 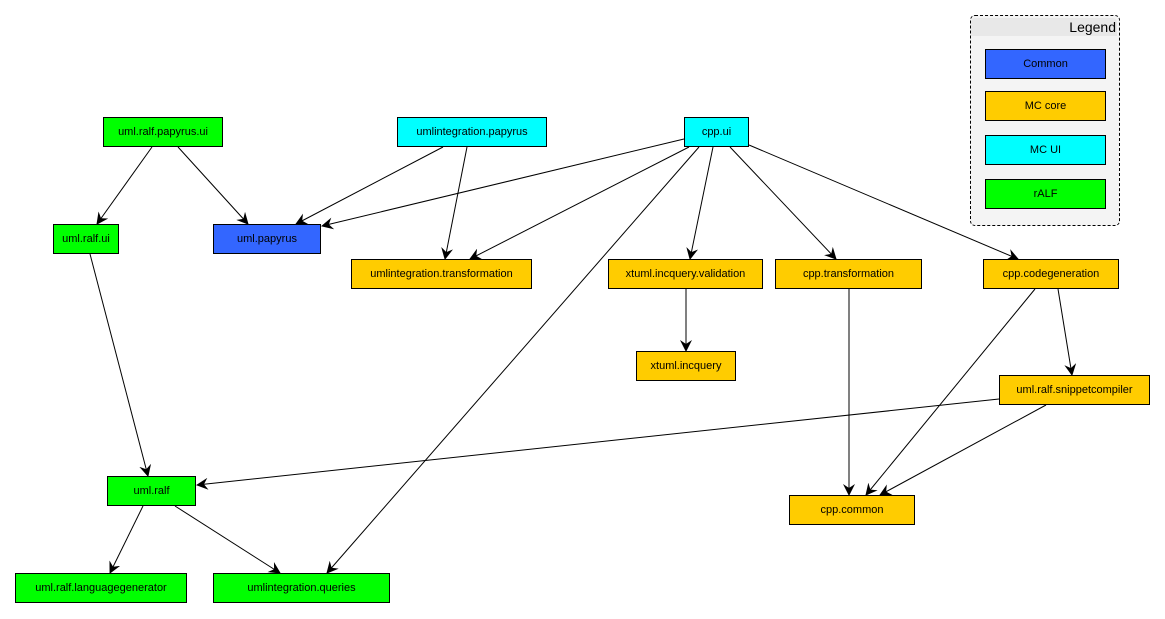 I want to click on node-label: uml.ralf.languagegenerator, so click(x=101, y=588).